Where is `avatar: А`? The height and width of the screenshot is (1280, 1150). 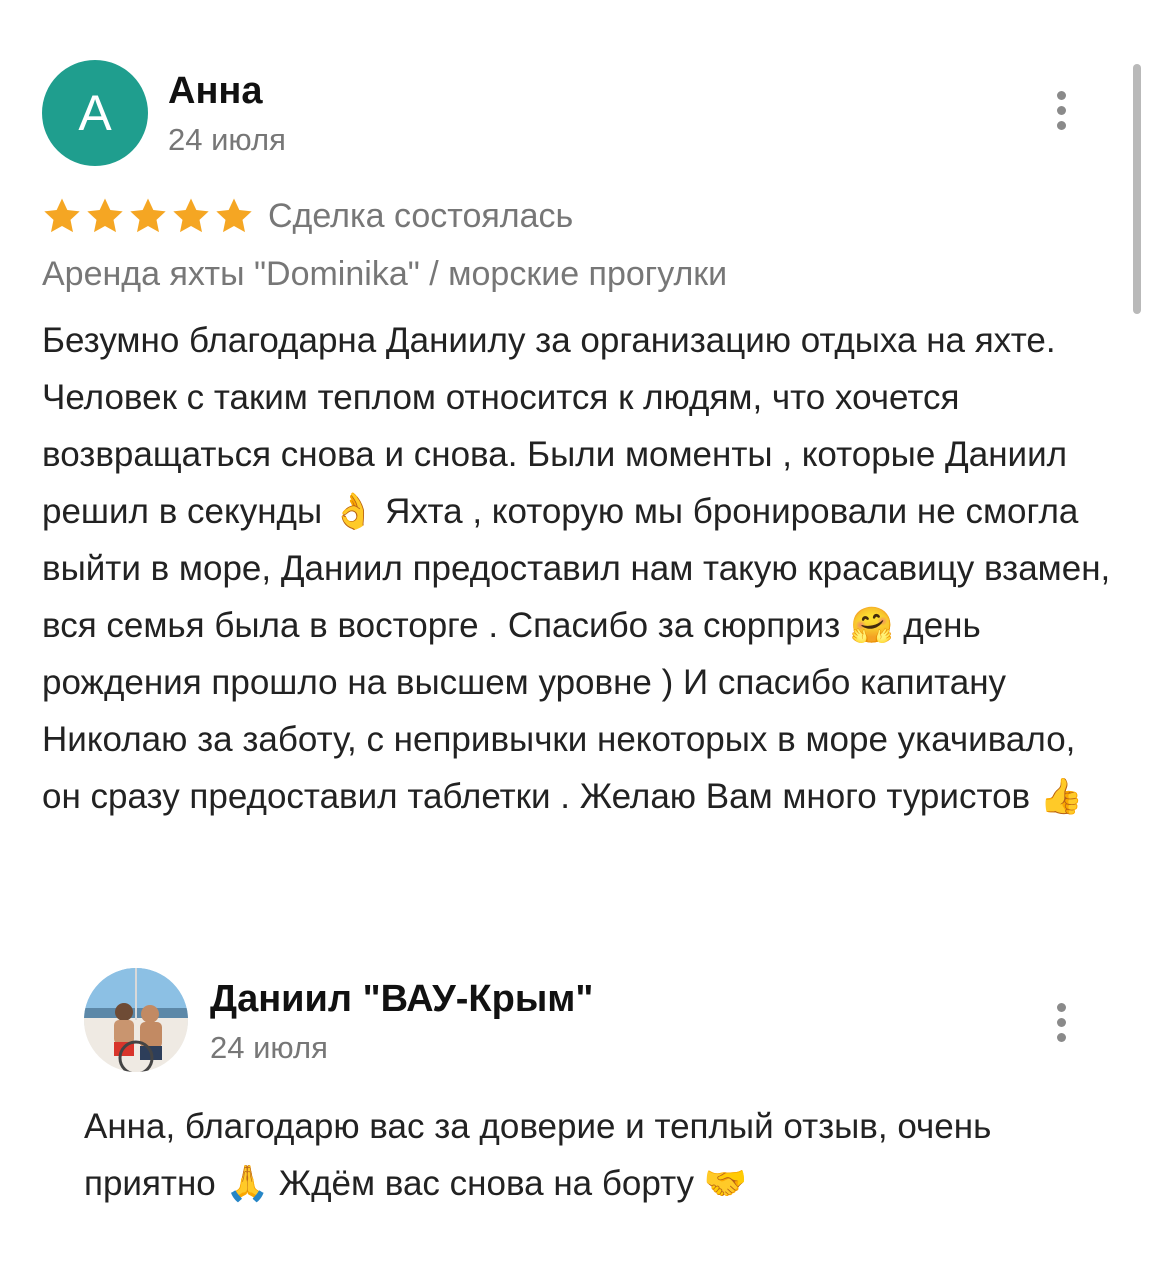 avatar: А is located at coordinates (95, 113).